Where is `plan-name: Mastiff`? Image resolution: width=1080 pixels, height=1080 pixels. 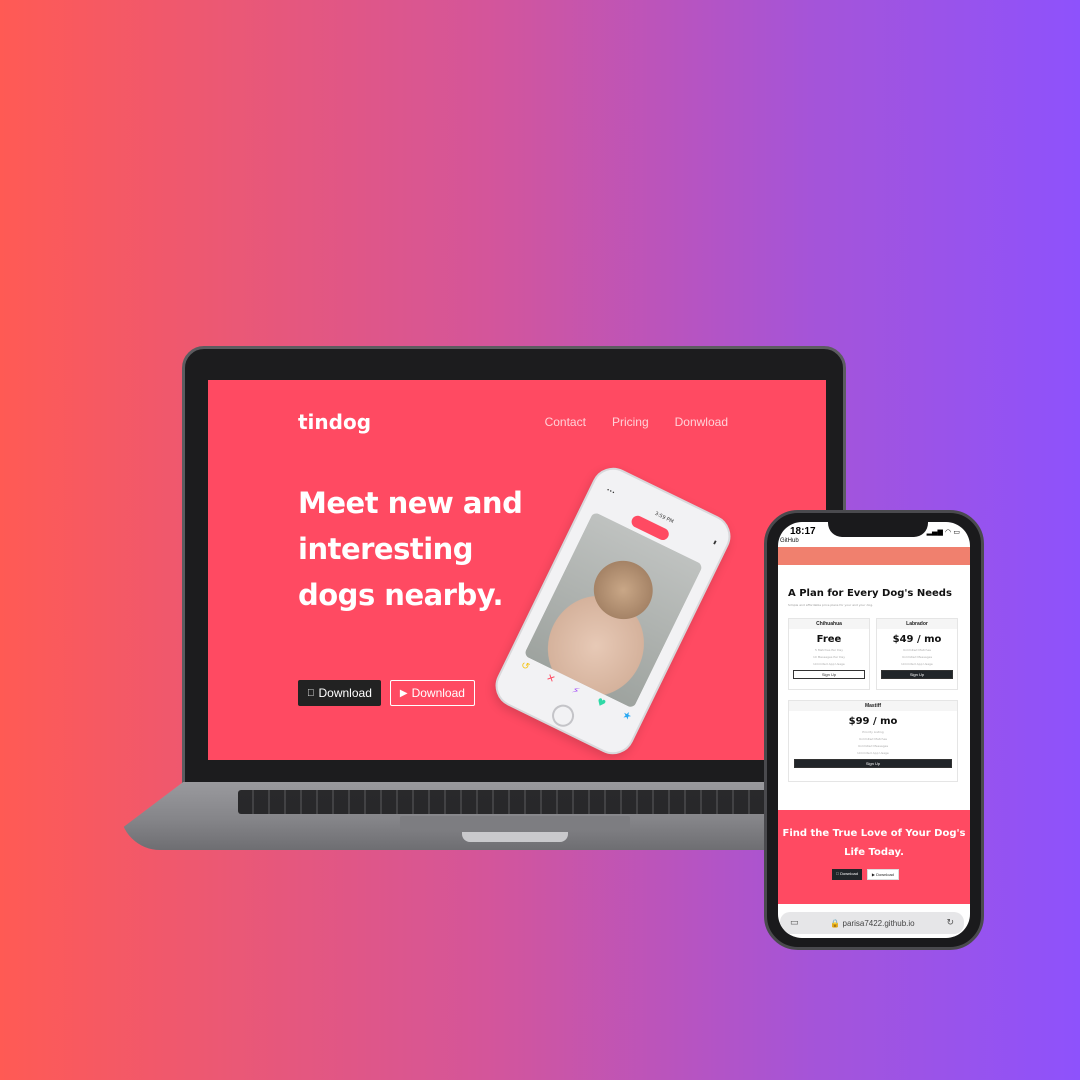
plan-name: Mastiff is located at coordinates (873, 706).